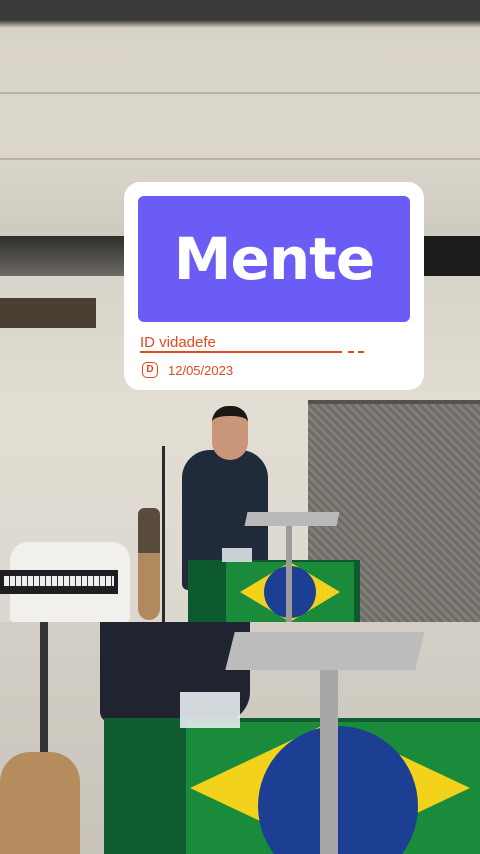 This screenshot has width=480, height=854. Describe the element at coordinates (59, 581) in the screenshot. I see `keyboard-keys` at that location.